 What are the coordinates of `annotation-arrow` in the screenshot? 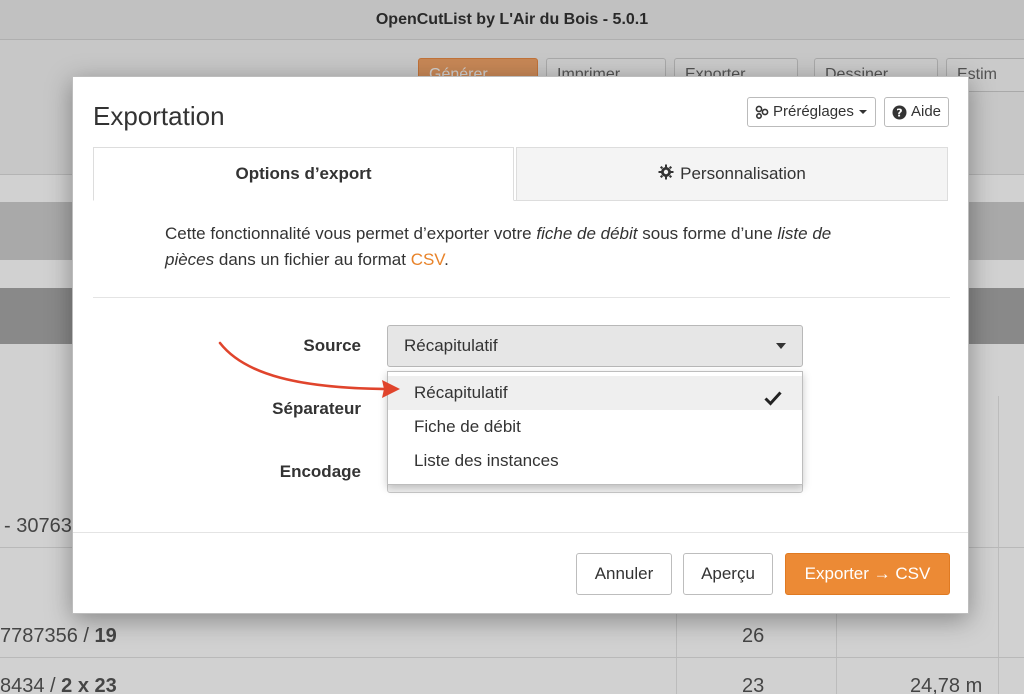 It's located at (309, 369).